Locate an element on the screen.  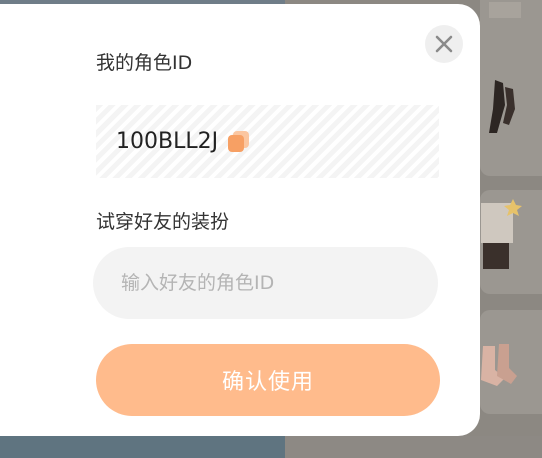
confirm-use-button: 确认使用 is located at coordinates (268, 380).